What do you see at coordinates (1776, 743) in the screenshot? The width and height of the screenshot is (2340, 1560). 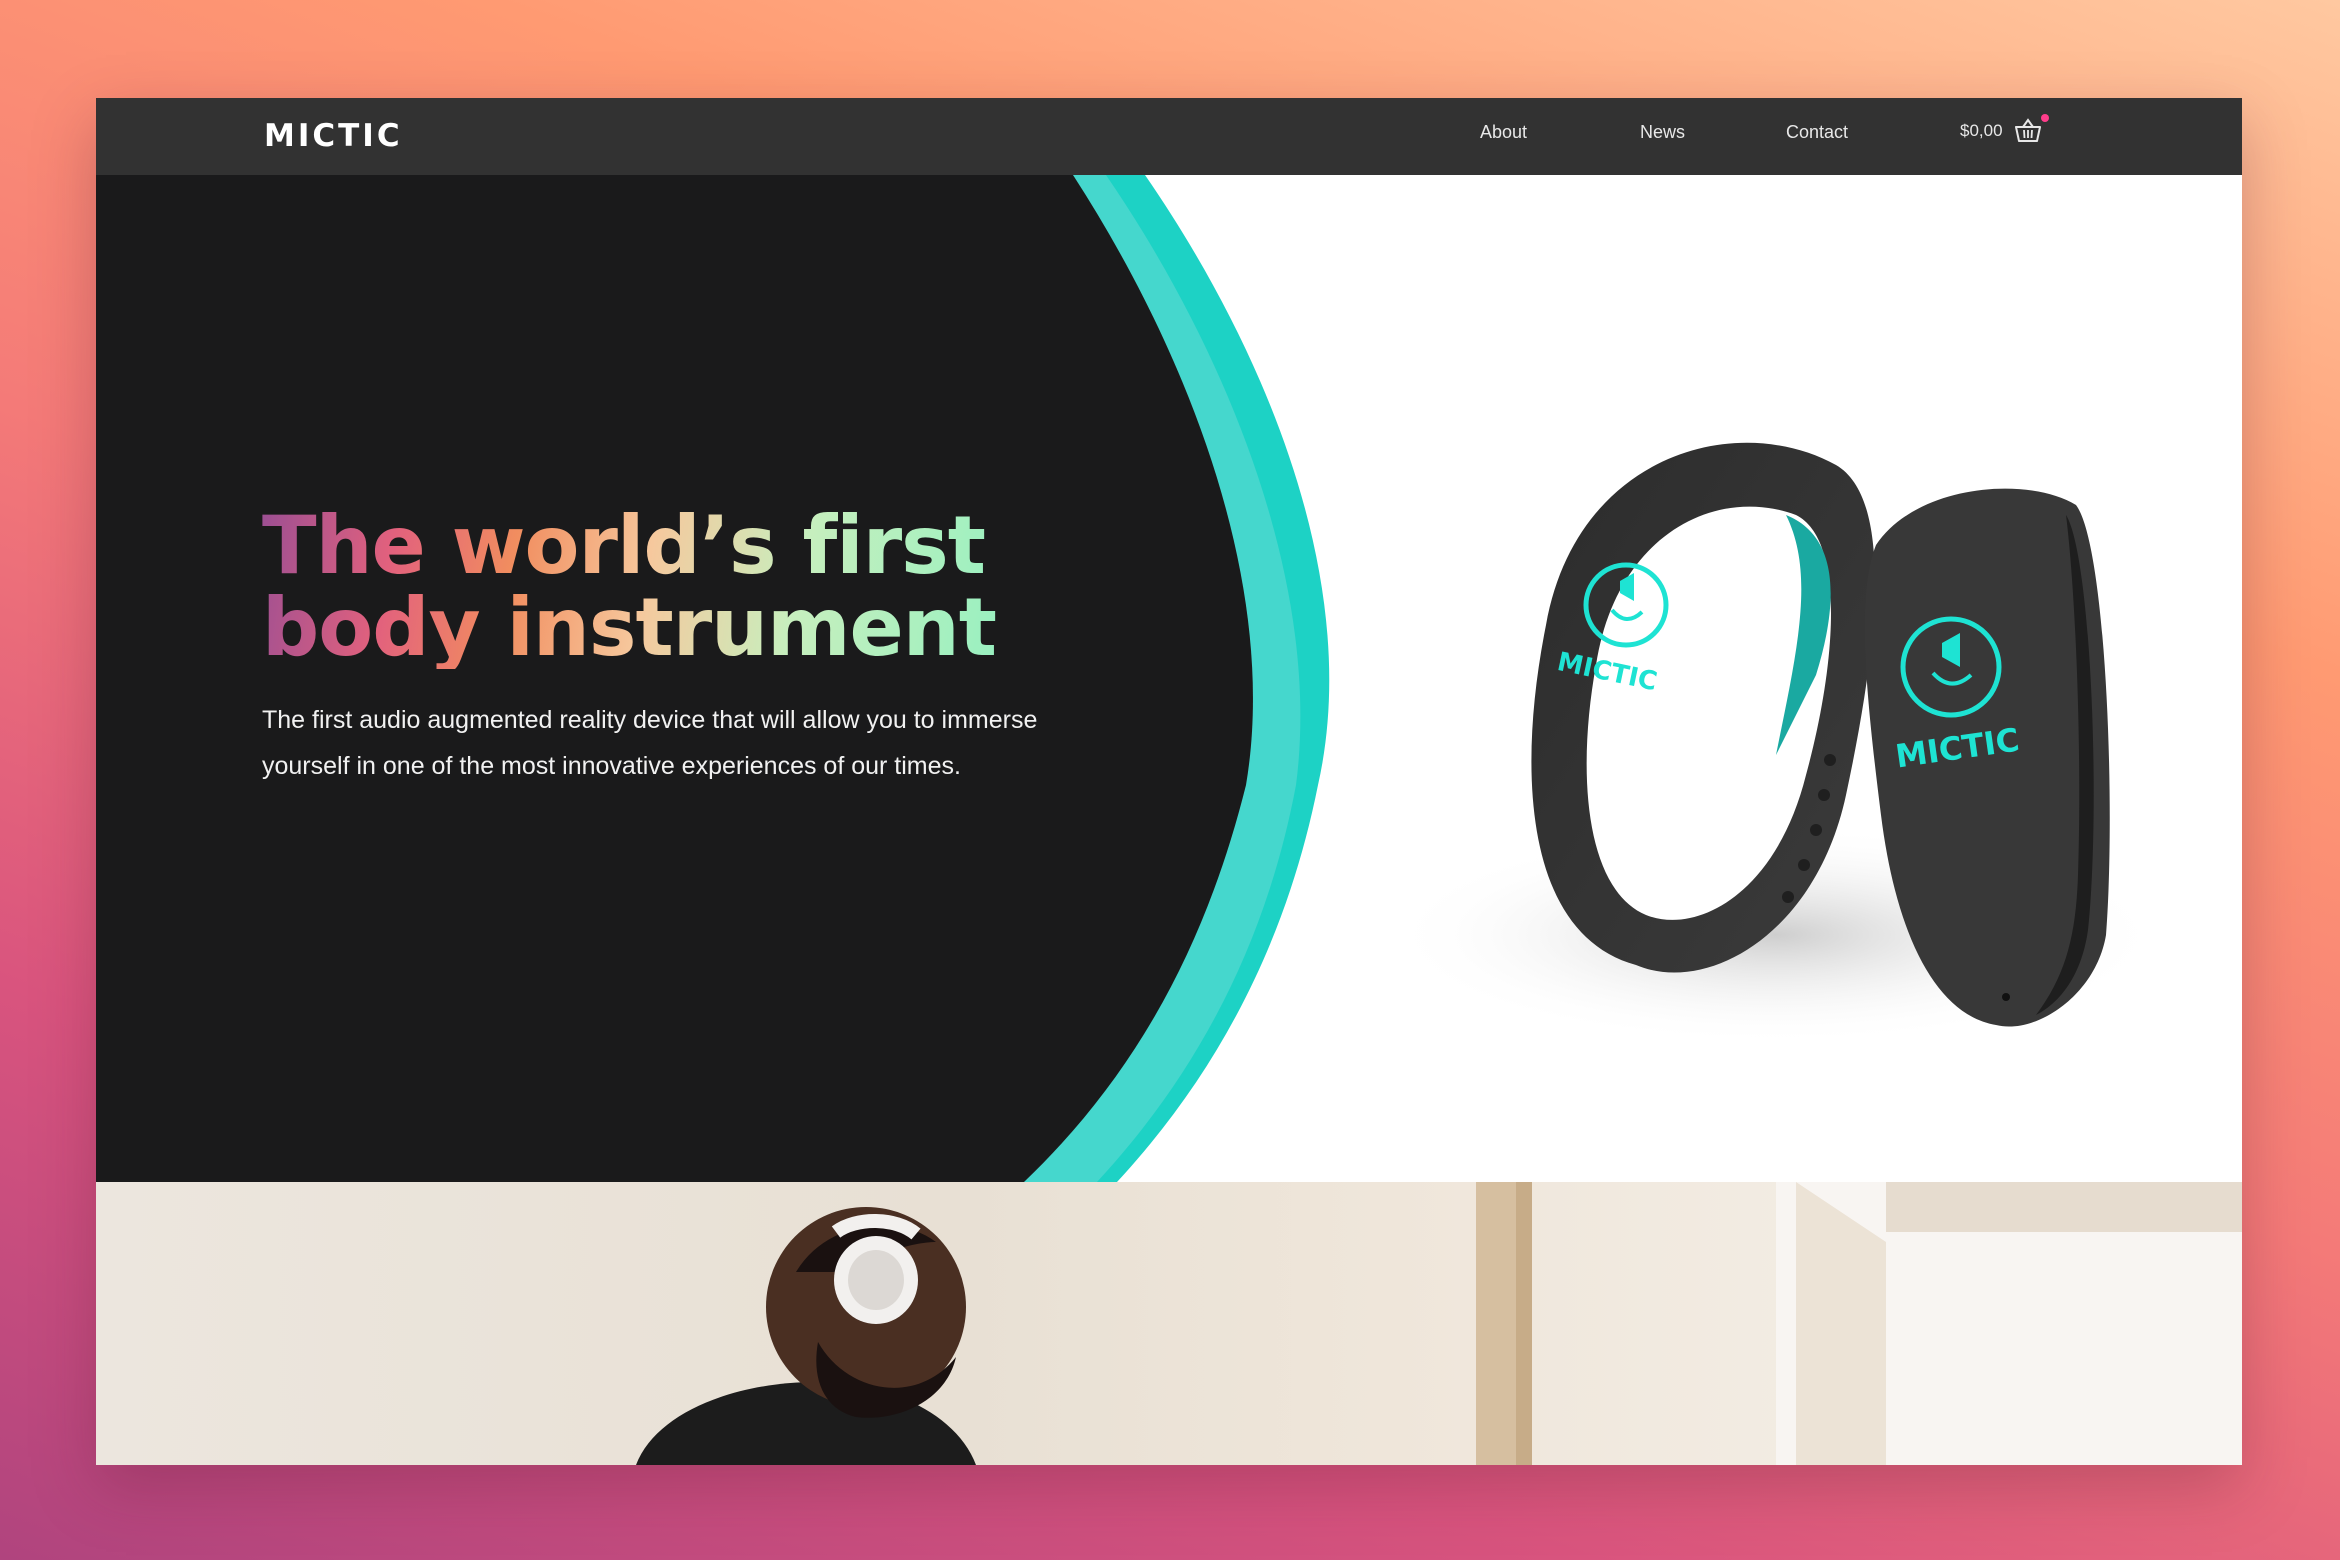 I see `wristband-product-image: MICTIC MICTIC` at bounding box center [1776, 743].